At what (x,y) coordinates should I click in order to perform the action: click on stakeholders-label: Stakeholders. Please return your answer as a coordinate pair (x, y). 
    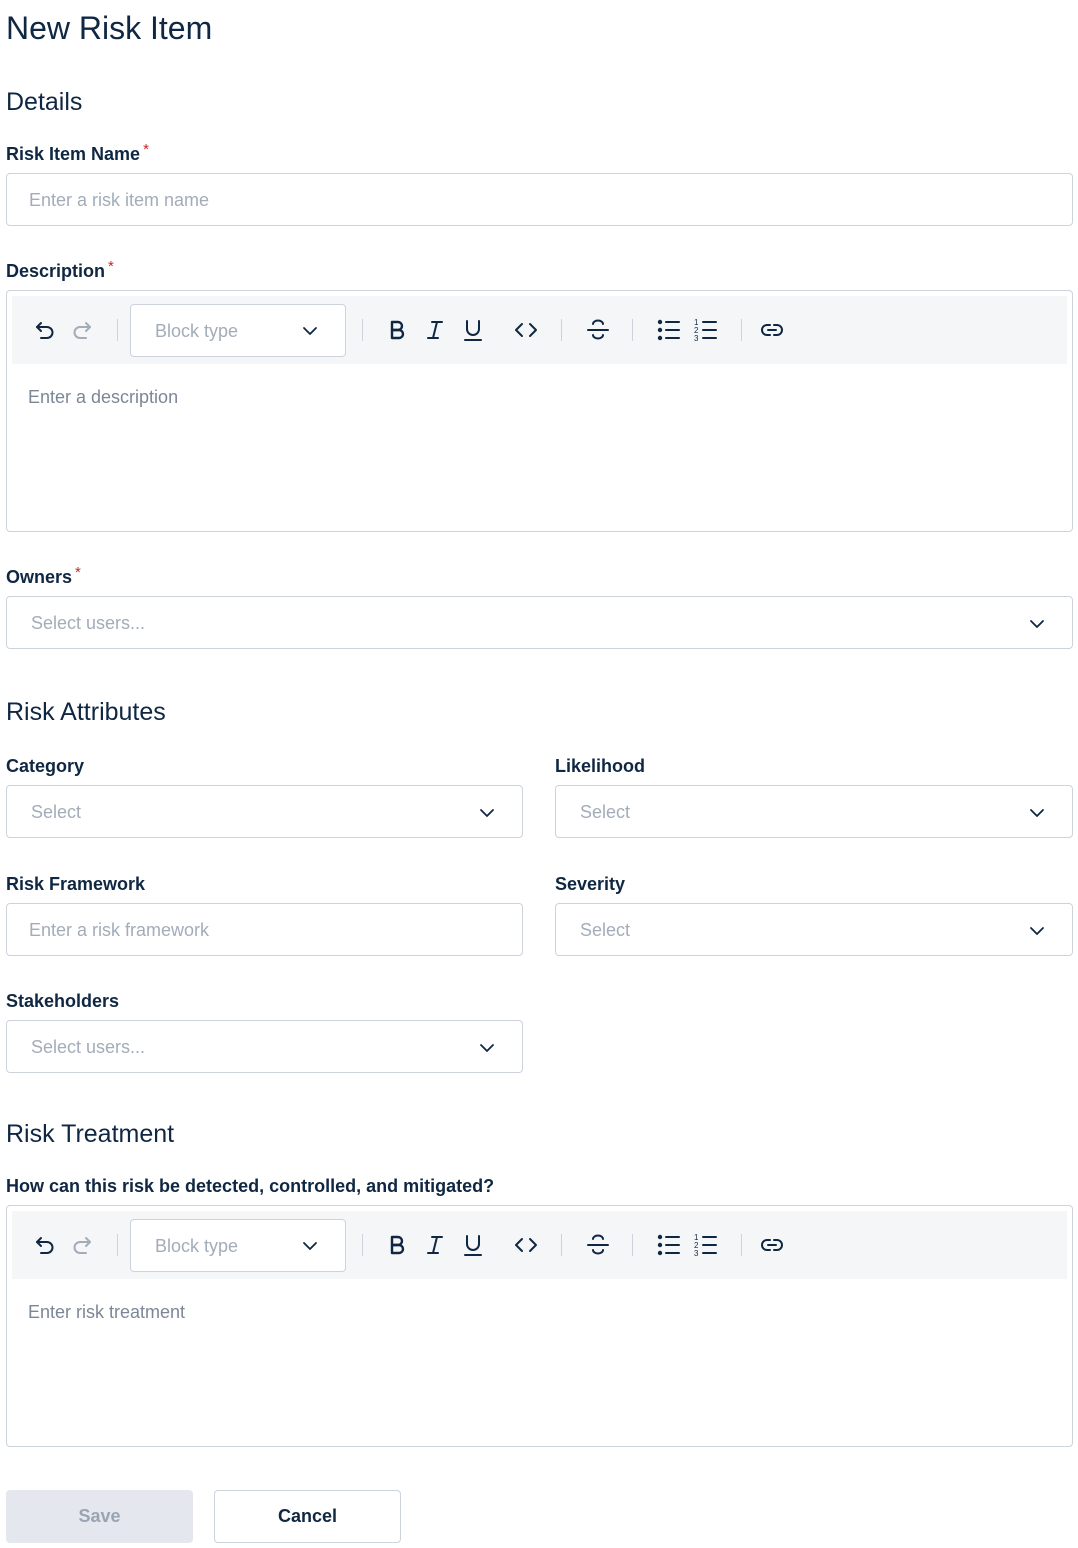
    Looking at the image, I should click on (63, 1001).